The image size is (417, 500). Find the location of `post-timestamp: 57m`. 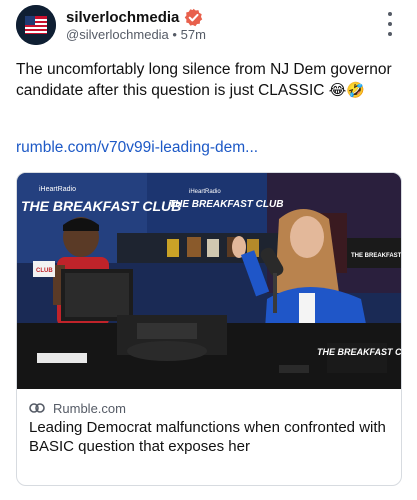

post-timestamp: 57m is located at coordinates (193, 34).